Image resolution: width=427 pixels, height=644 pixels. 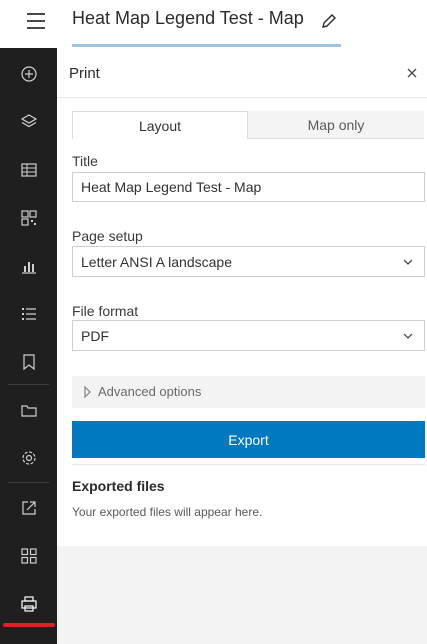 I want to click on page-setup-value: Letter ANSI A landscape, so click(x=156, y=262).